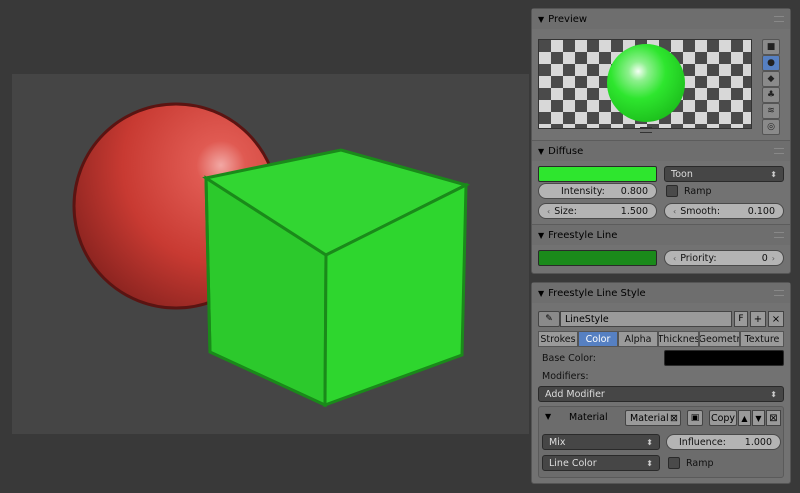 This screenshot has width=800, height=493. I want to click on tab-geometry: Geometr, so click(719, 339).